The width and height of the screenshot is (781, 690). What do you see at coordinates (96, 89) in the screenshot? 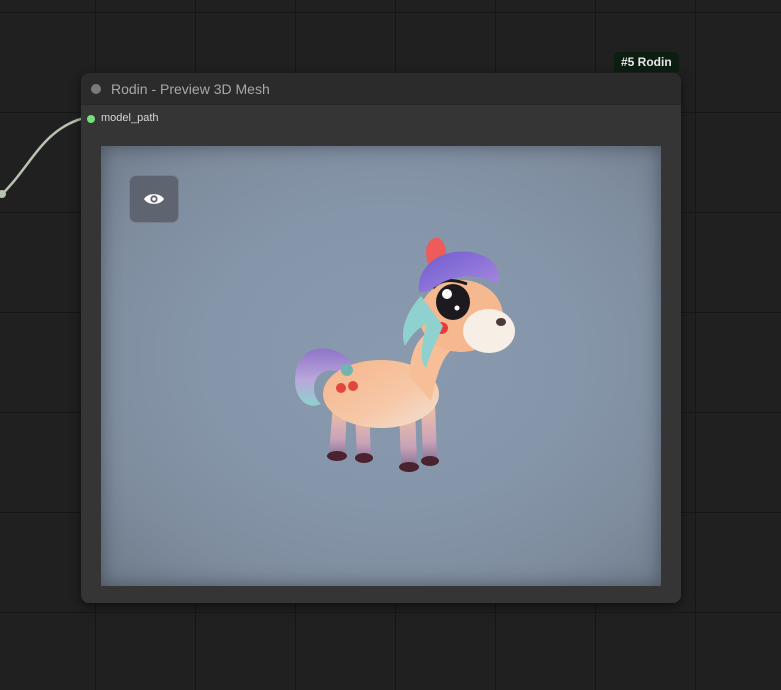
I see `collapse-dot-icon` at bounding box center [96, 89].